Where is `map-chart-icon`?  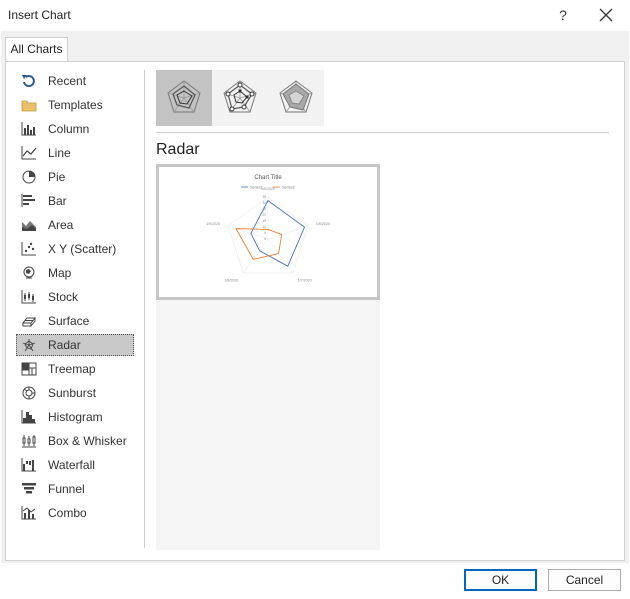
map-chart-icon is located at coordinates (29, 273).